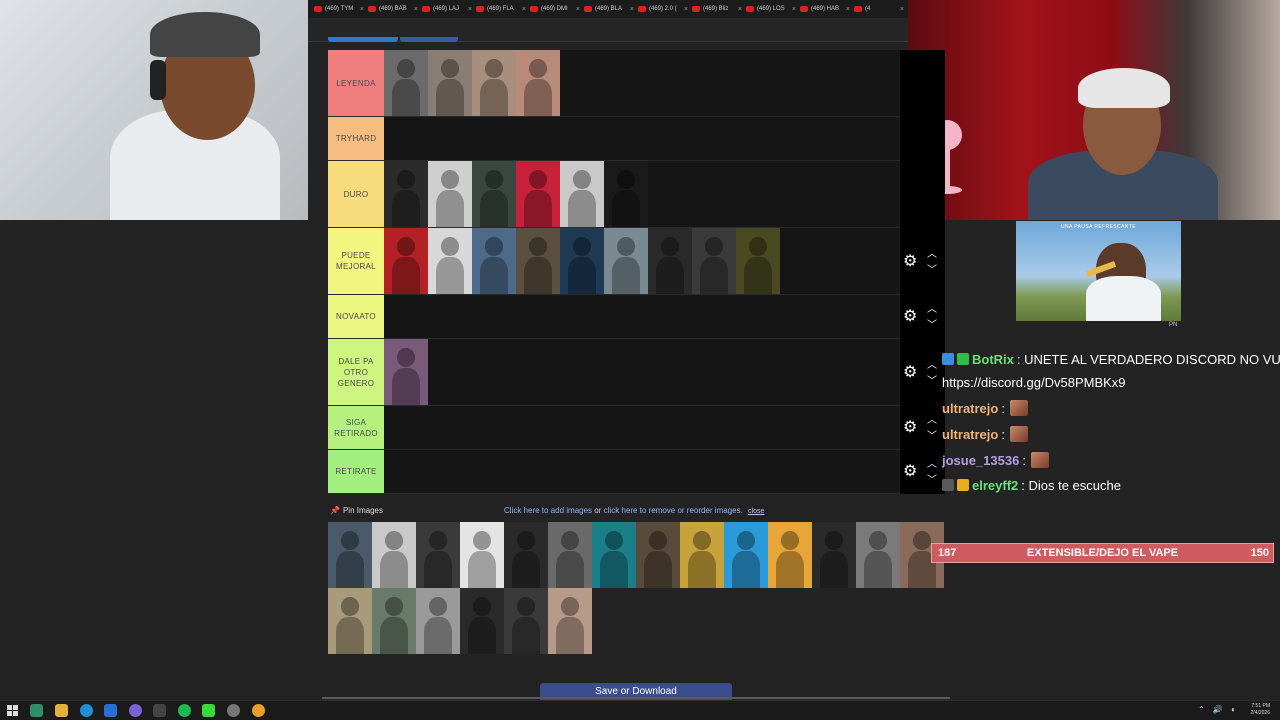  What do you see at coordinates (611, 9) in the screenshot?
I see `browser-tab: (469) BLA ×` at bounding box center [611, 9].